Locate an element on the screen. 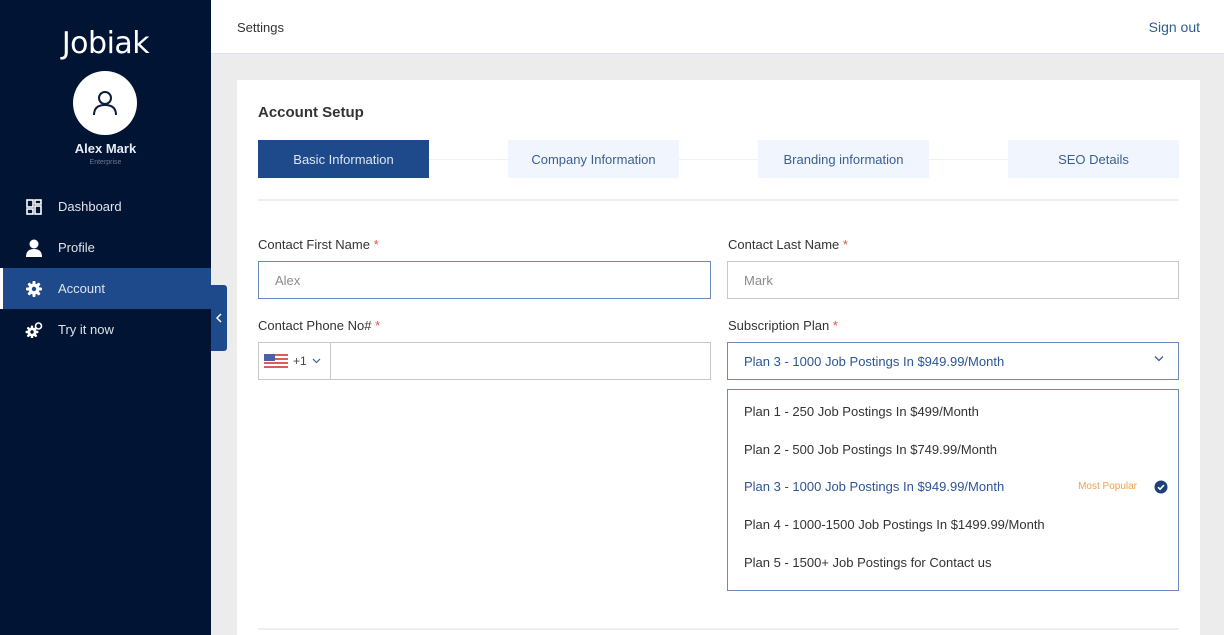 The height and width of the screenshot is (635, 1224). us-flag-icon is located at coordinates (276, 361).